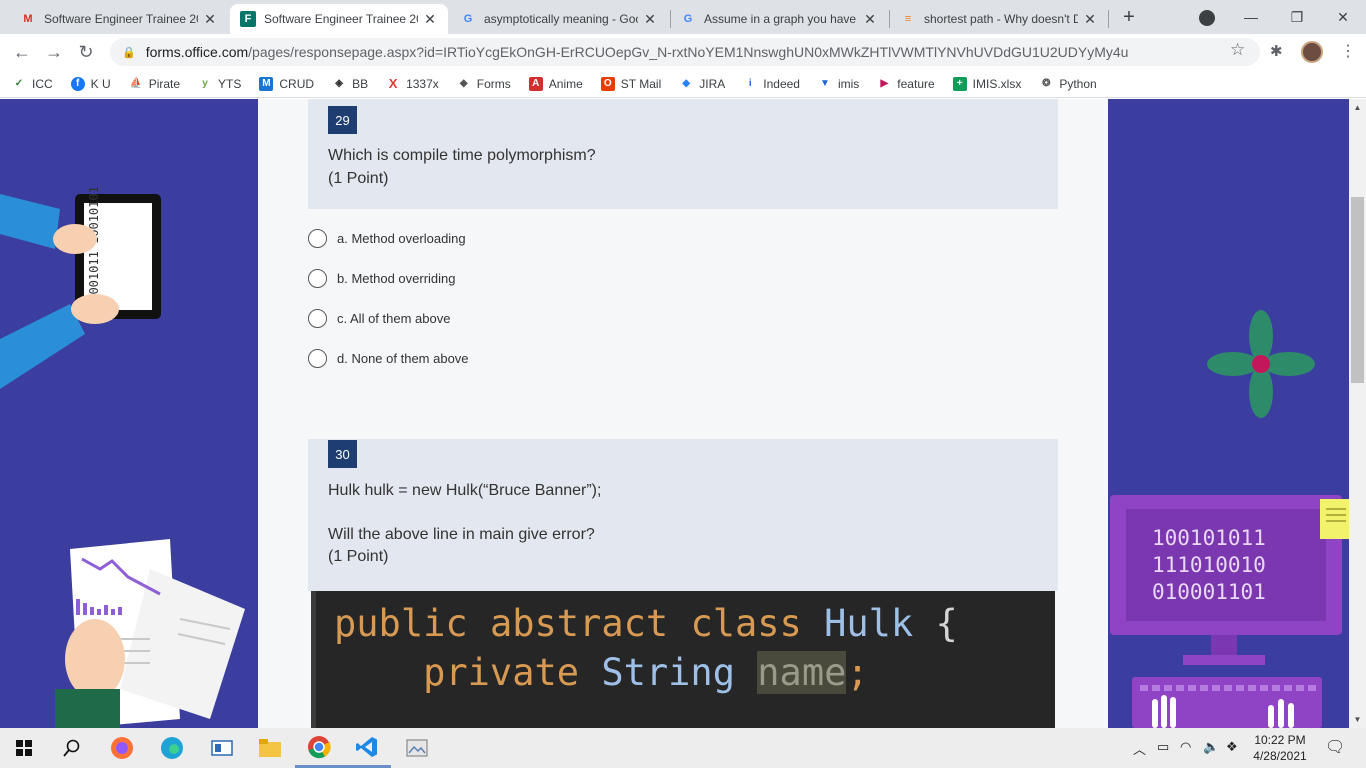 The width and height of the screenshot is (1366, 768). Describe the element at coordinates (463, 83) in the screenshot. I see `forms-icon: ◆` at that location.